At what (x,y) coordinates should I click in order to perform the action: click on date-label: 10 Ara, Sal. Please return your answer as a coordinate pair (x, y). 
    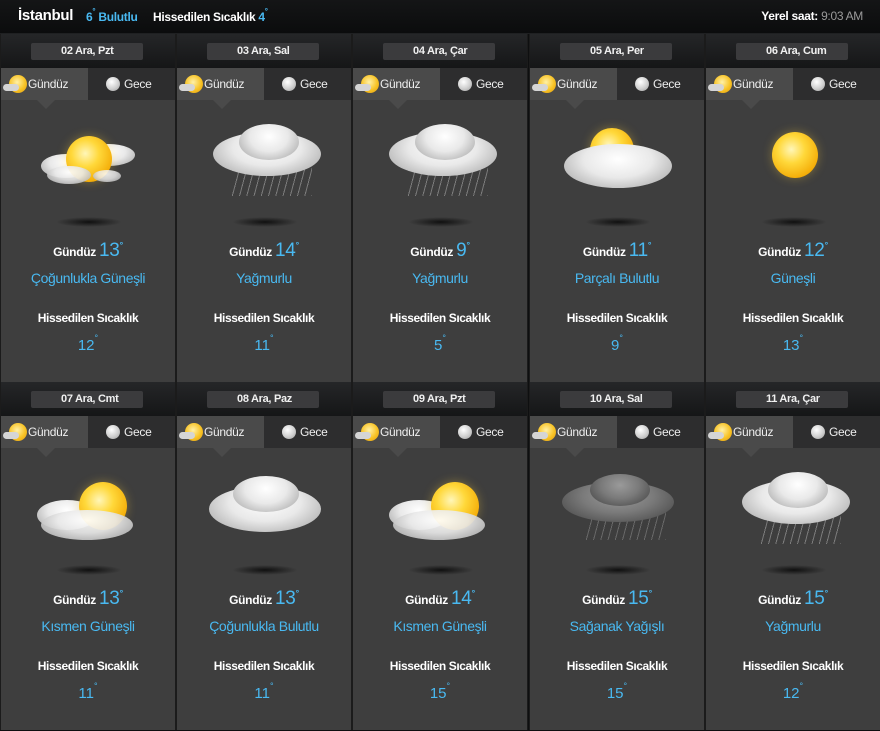
    Looking at the image, I should click on (616, 399).